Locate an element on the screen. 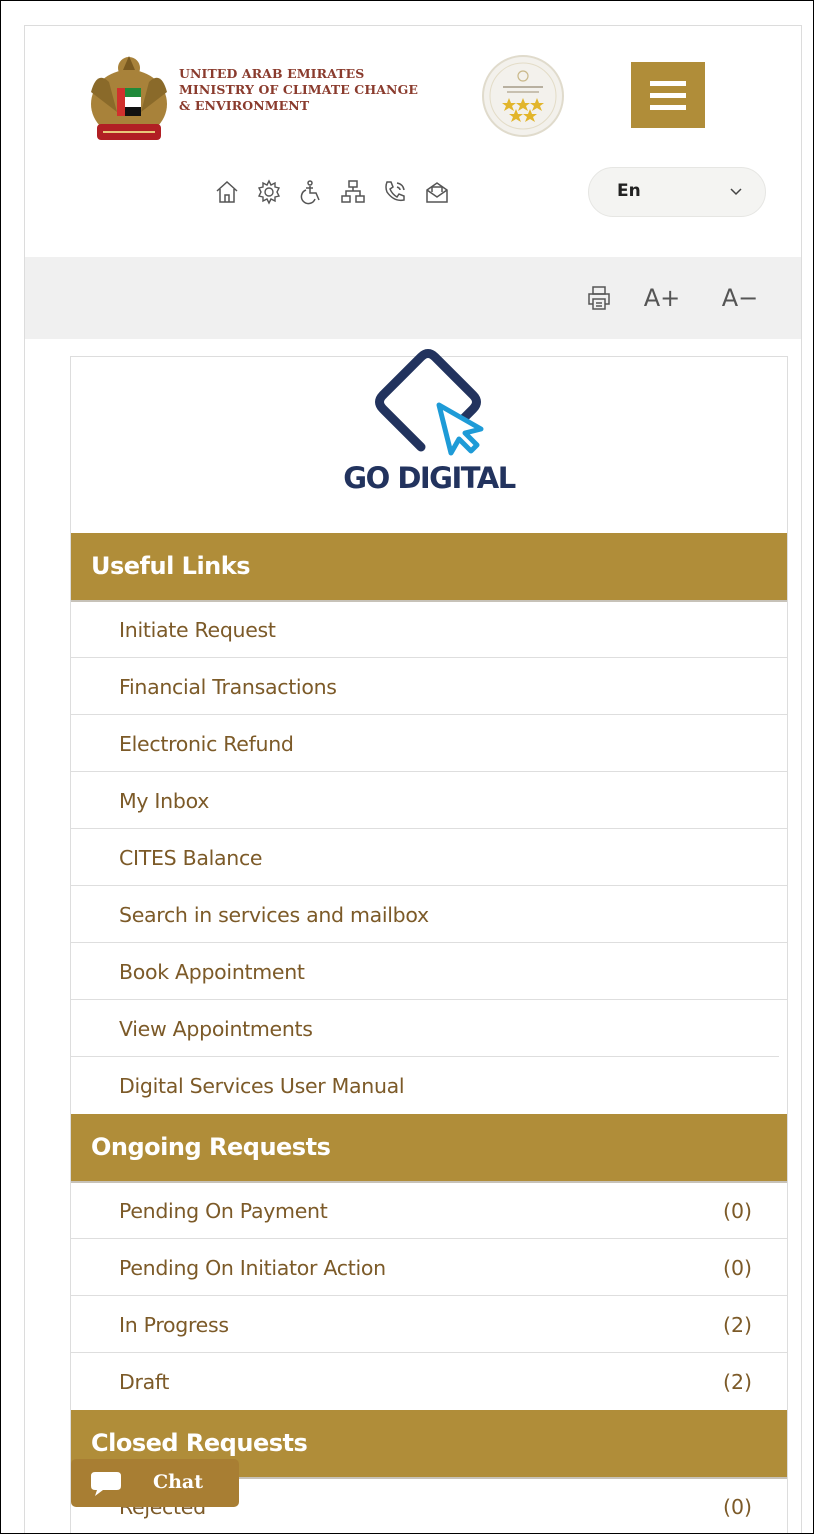  link-search-services: Search in services and mailbox is located at coordinates (429, 915).